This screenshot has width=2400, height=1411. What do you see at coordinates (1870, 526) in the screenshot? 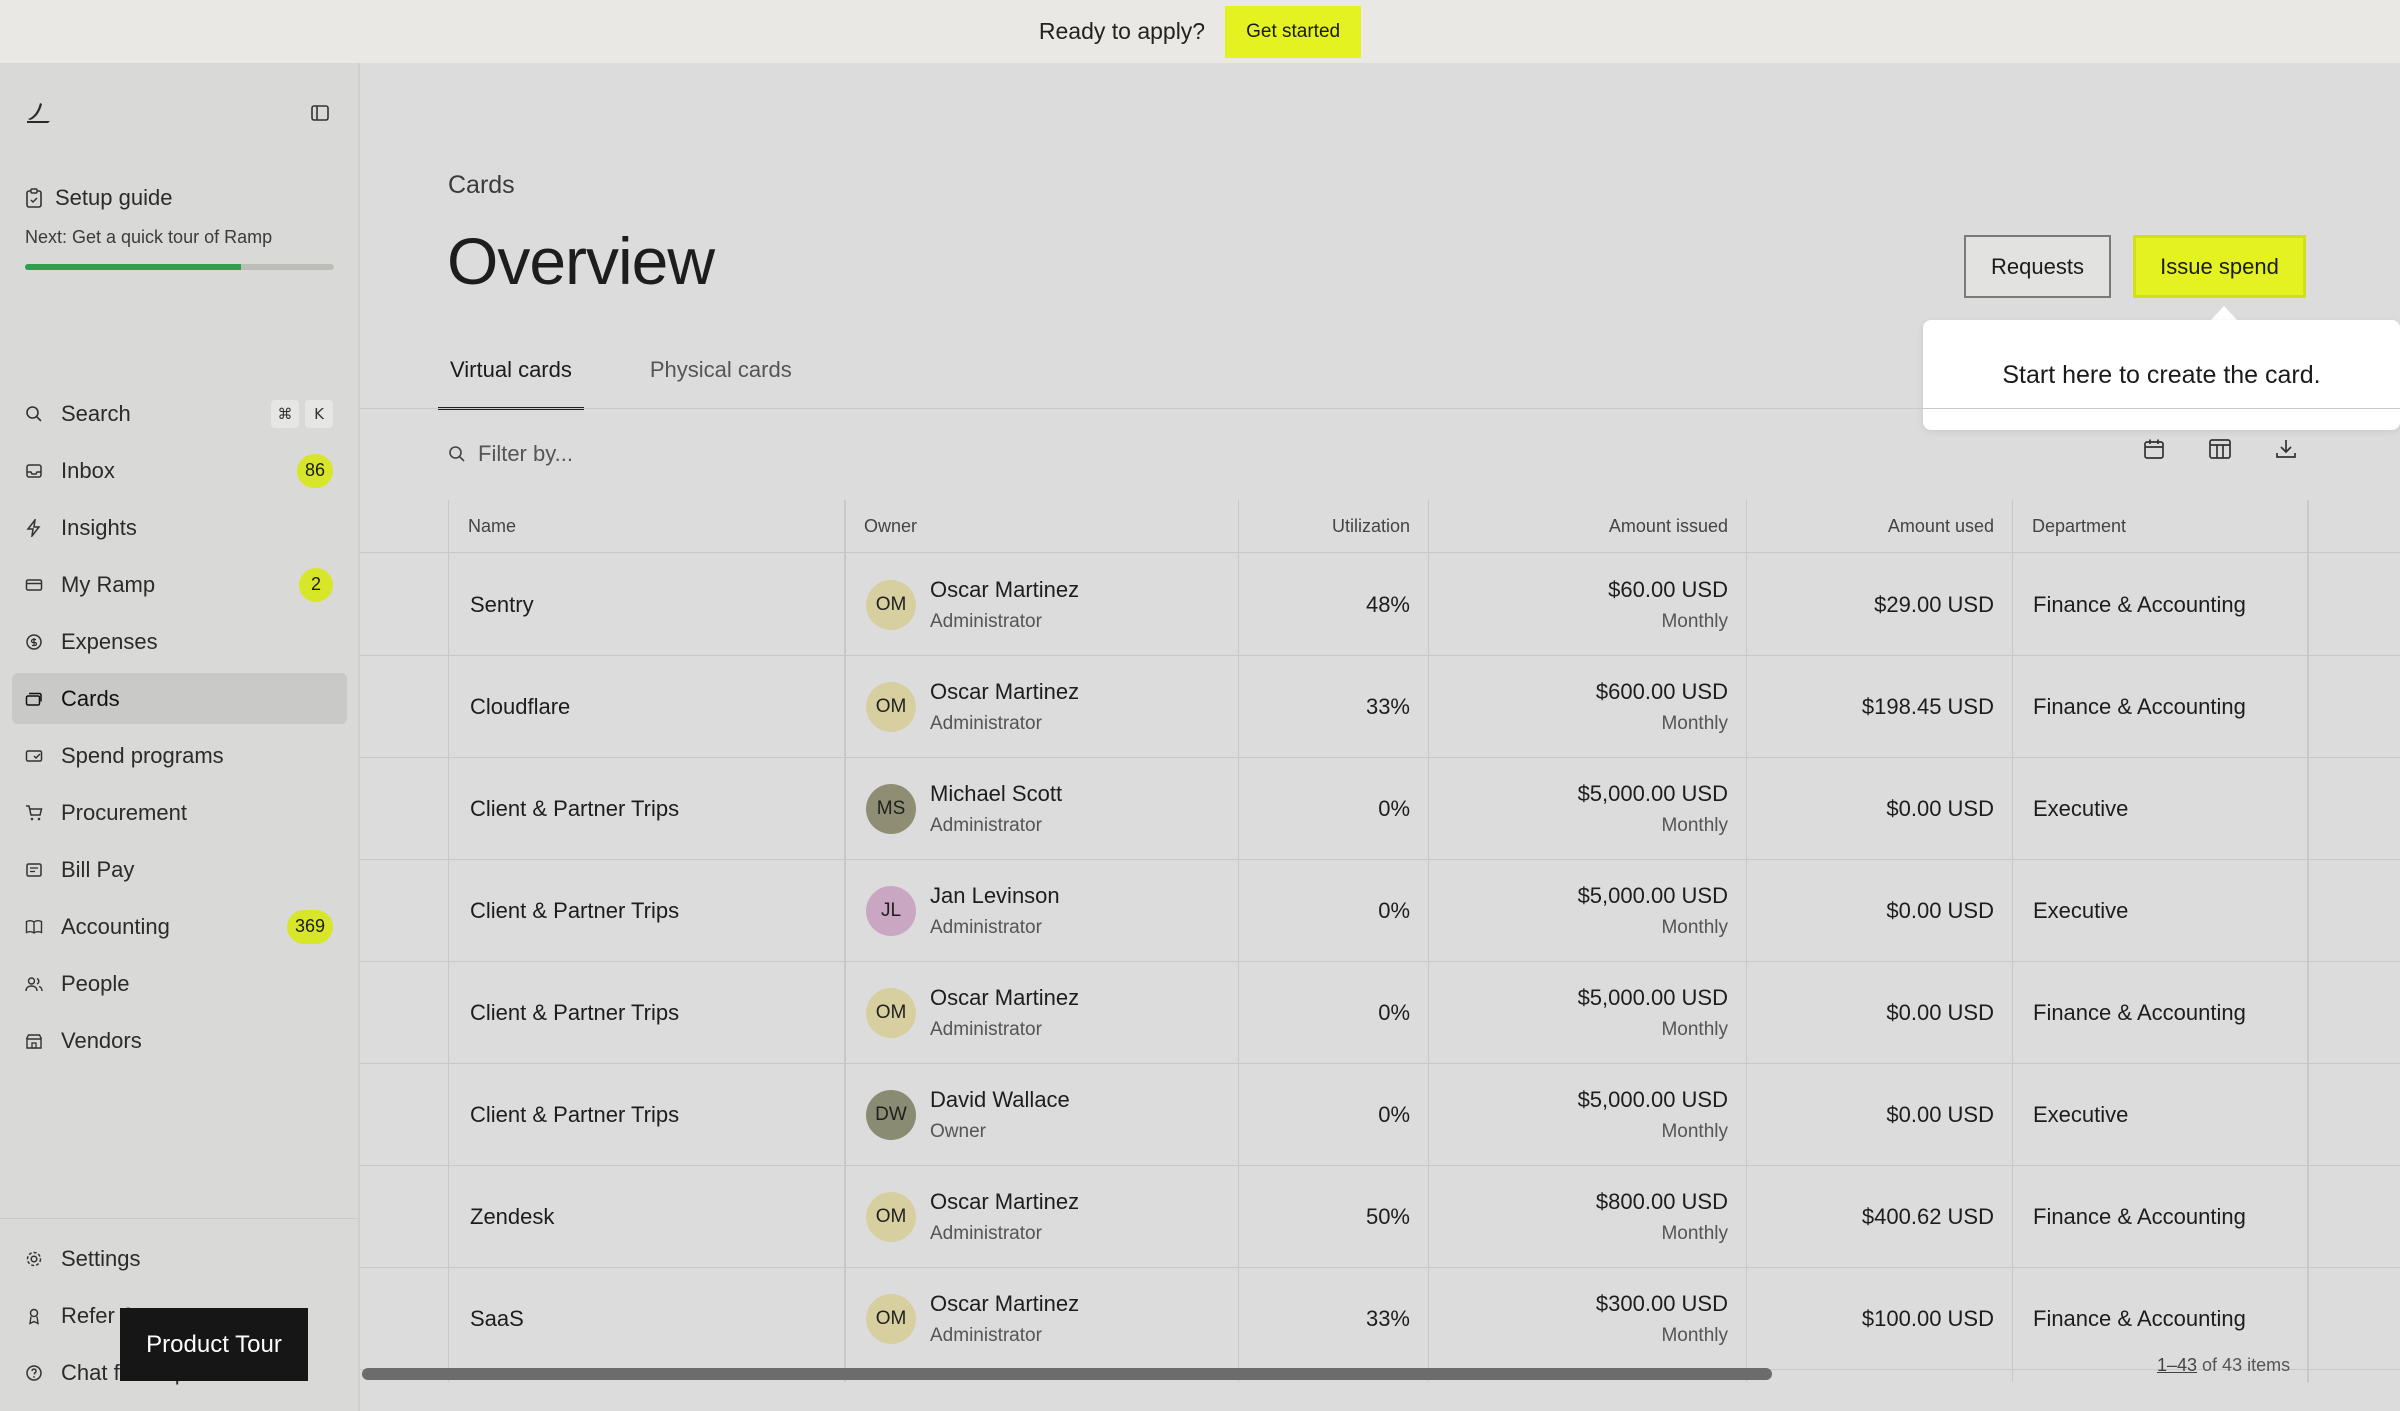
I see `column-header-amount-used: Amount used` at bounding box center [1870, 526].